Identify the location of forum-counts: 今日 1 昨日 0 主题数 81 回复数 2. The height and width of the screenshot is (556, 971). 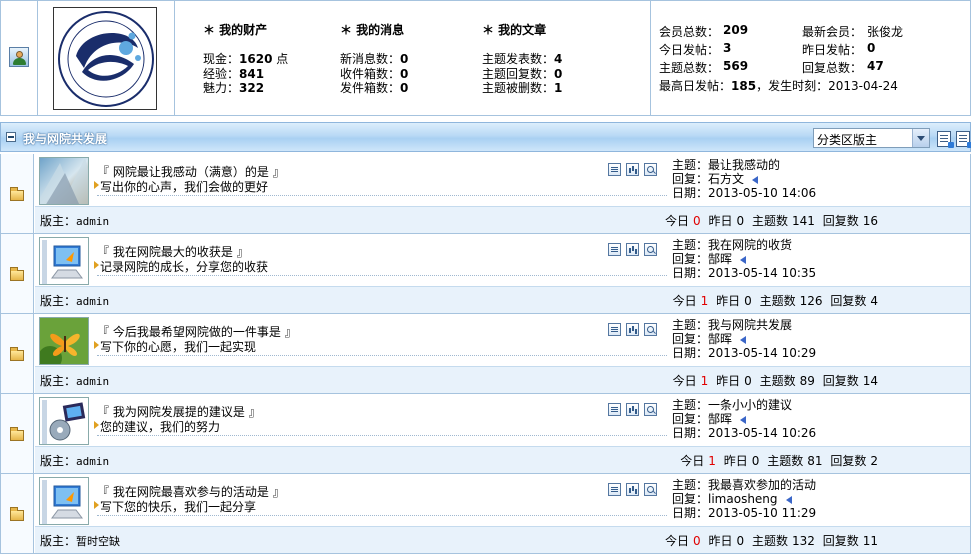
(779, 461).